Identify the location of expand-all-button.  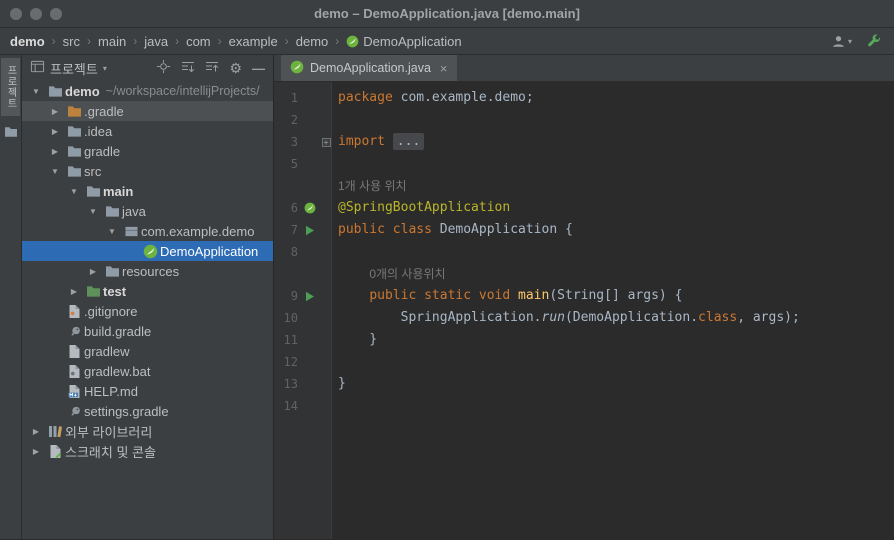
(188, 68).